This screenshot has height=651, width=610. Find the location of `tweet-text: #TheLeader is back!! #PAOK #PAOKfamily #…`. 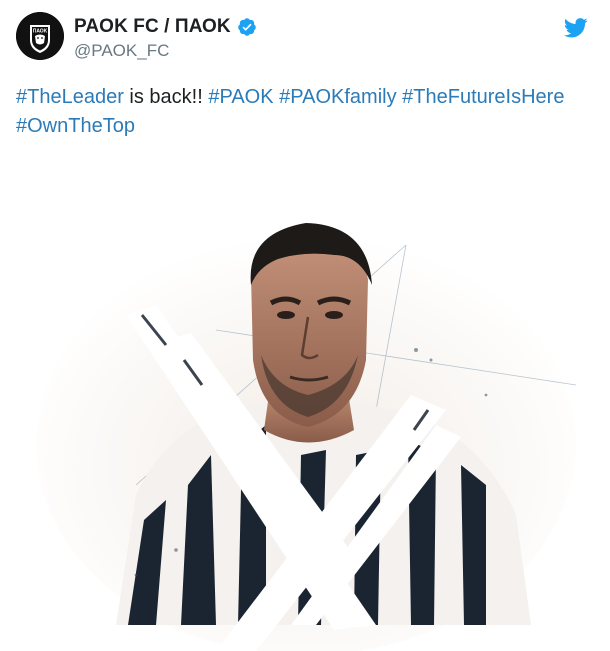

tweet-text: #TheLeader is back!! #PAOK #PAOKfamily #… is located at coordinates (305, 112).